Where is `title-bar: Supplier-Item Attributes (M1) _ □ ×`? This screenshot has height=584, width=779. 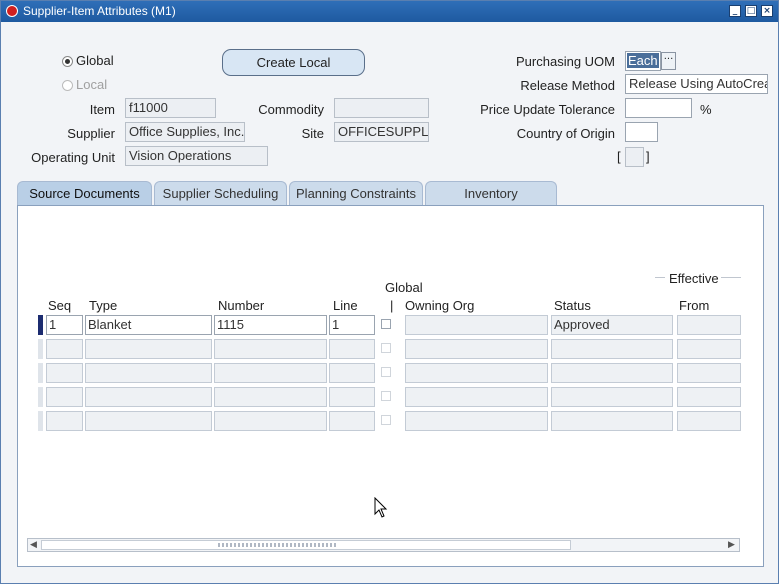
title-bar: Supplier-Item Attributes (M1) _ □ × is located at coordinates (389, 11).